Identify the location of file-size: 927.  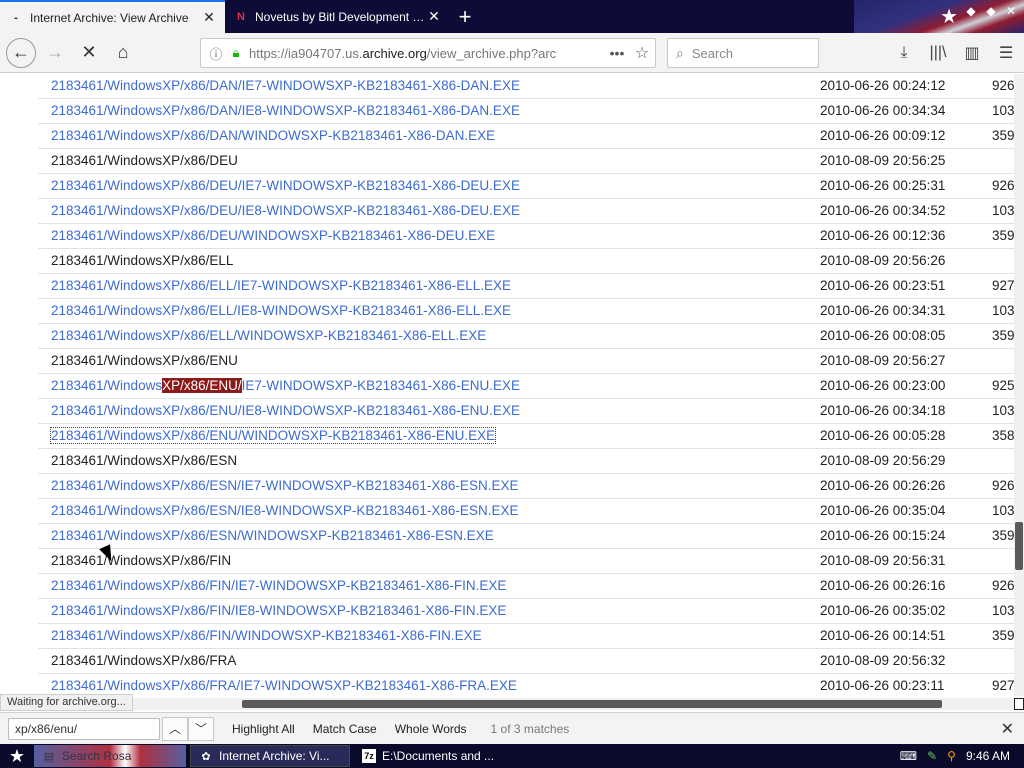
(1003, 685).